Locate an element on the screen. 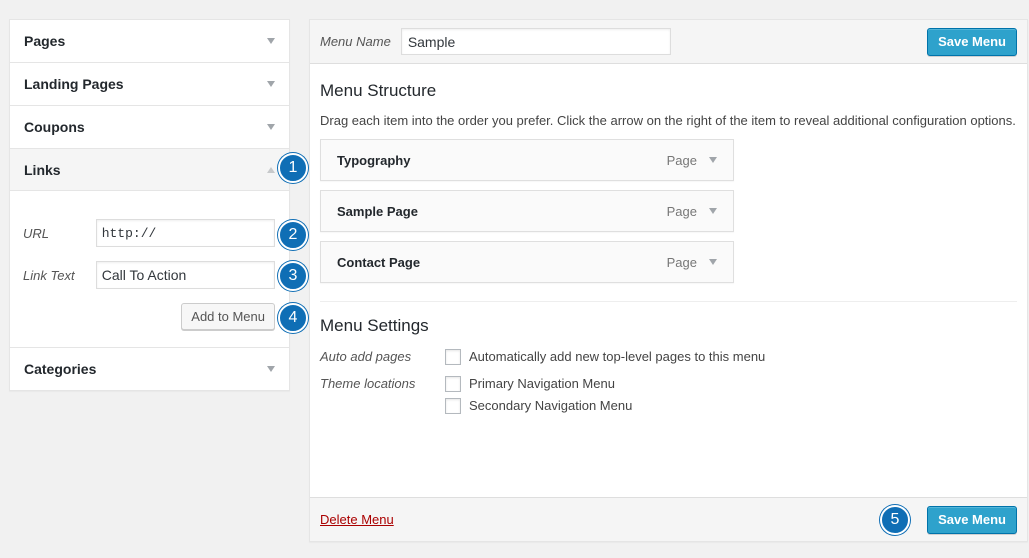  menu-item-title: Contact Page is located at coordinates (379, 262).